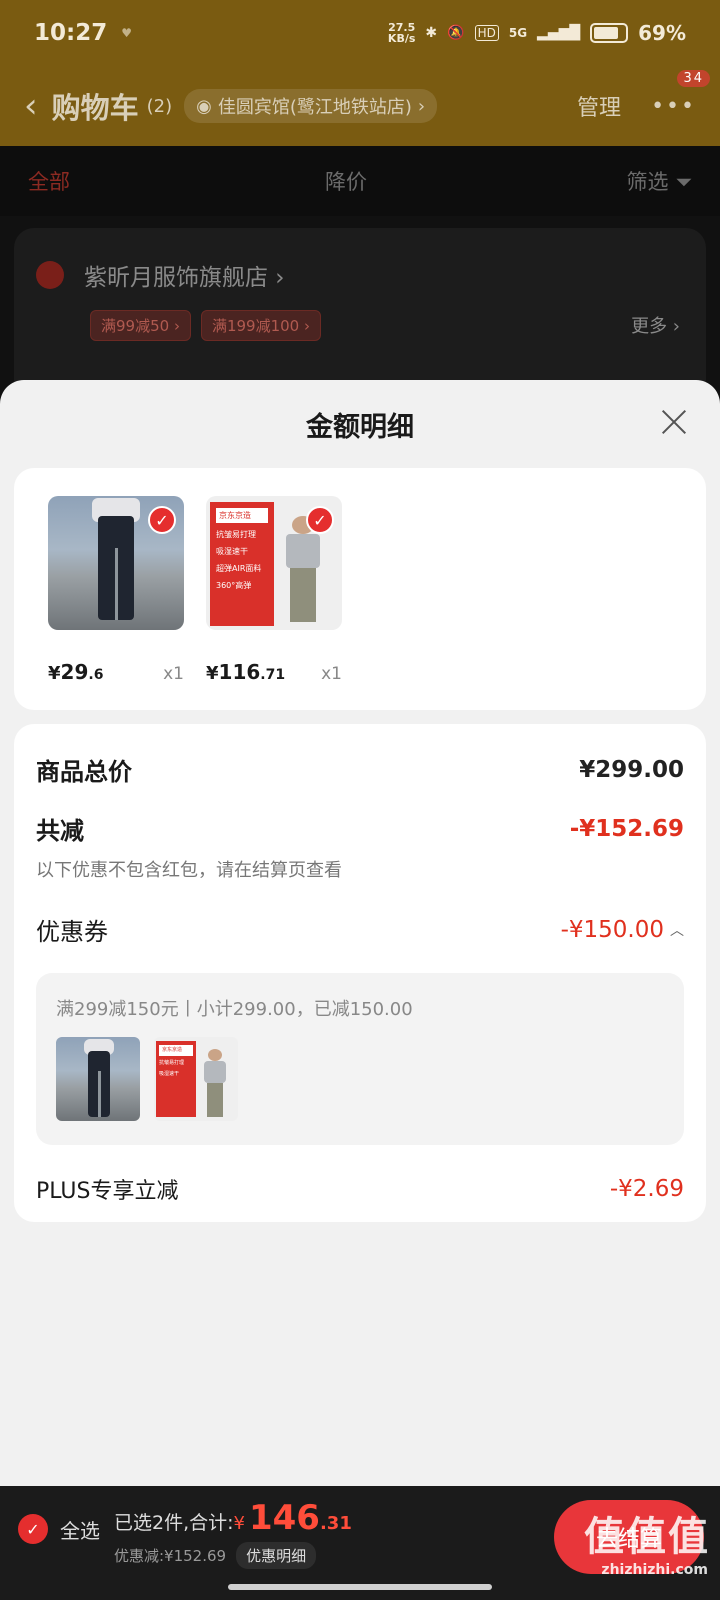  I want to click on hd-icon: HD, so click(486, 33).